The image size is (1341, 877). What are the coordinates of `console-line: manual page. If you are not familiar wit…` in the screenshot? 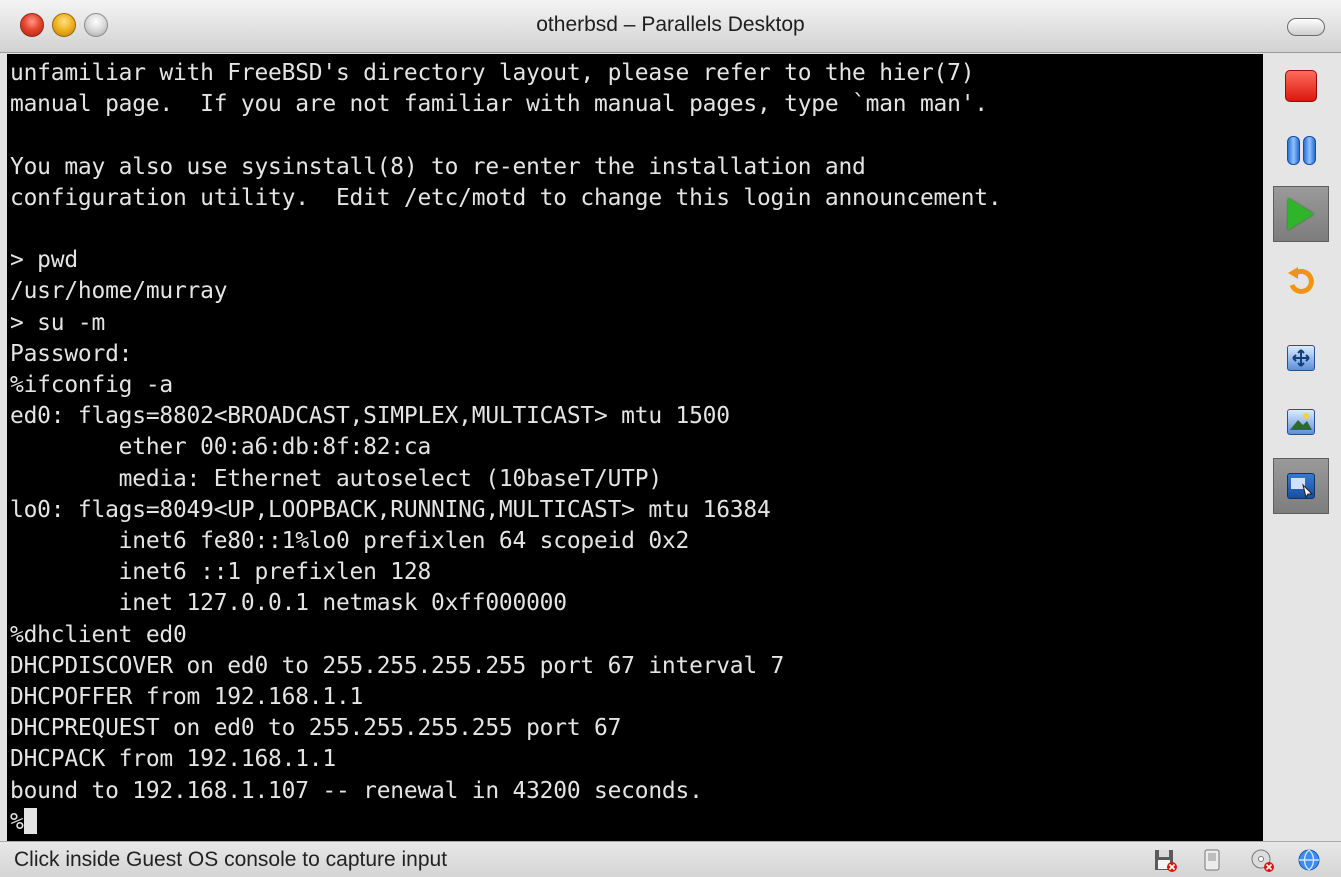 It's located at (499, 104).